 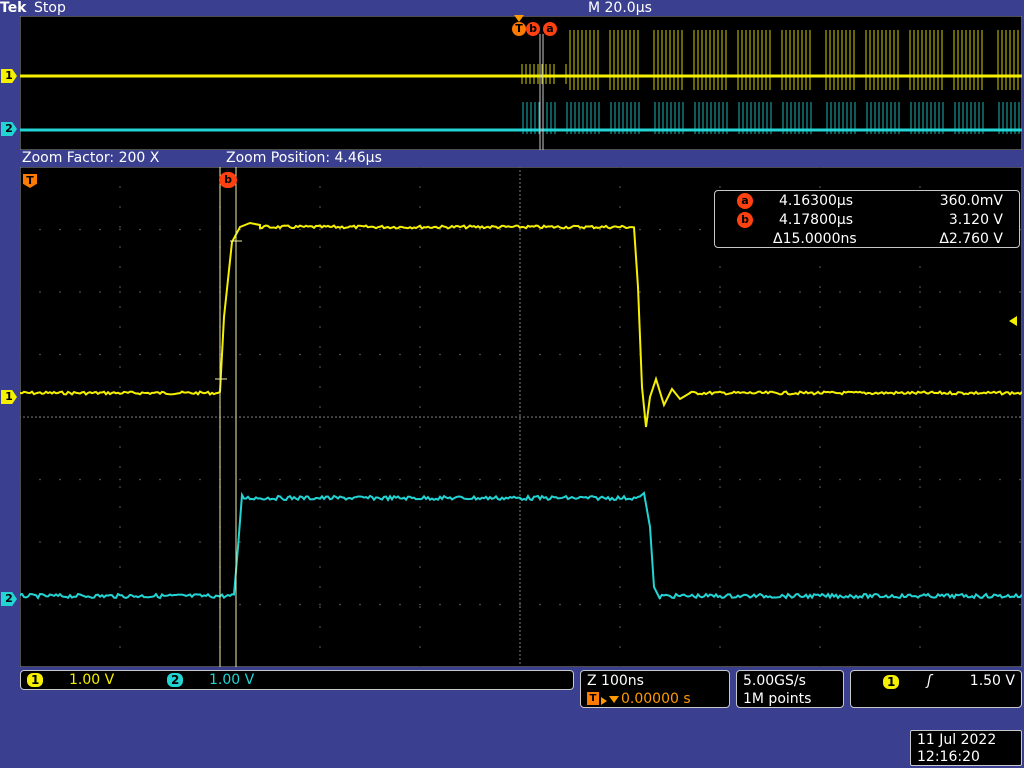 I want to click on ch1-ground-marker: 1, so click(x=9, y=397).